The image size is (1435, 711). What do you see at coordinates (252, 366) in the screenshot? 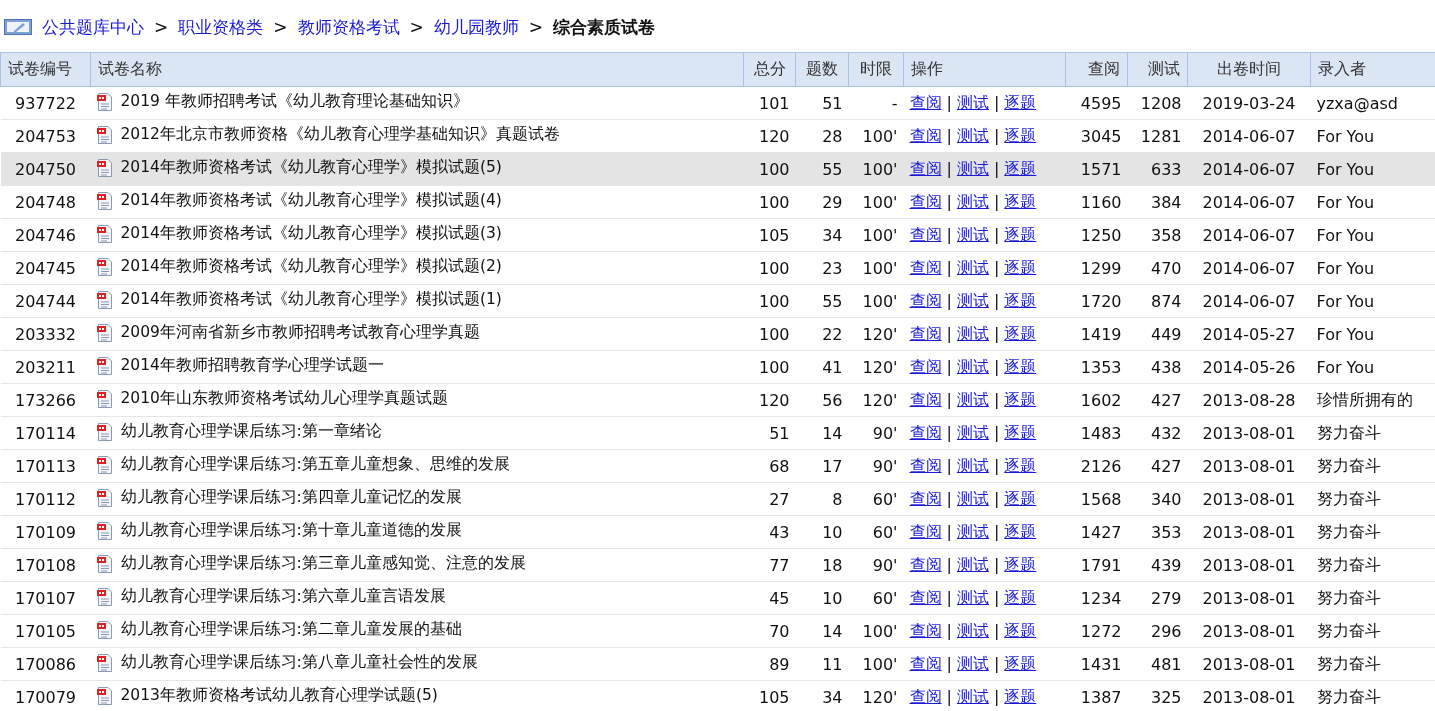
I see `paper-title-link: 2014年教师招聘教育学心理学试题一` at bounding box center [252, 366].